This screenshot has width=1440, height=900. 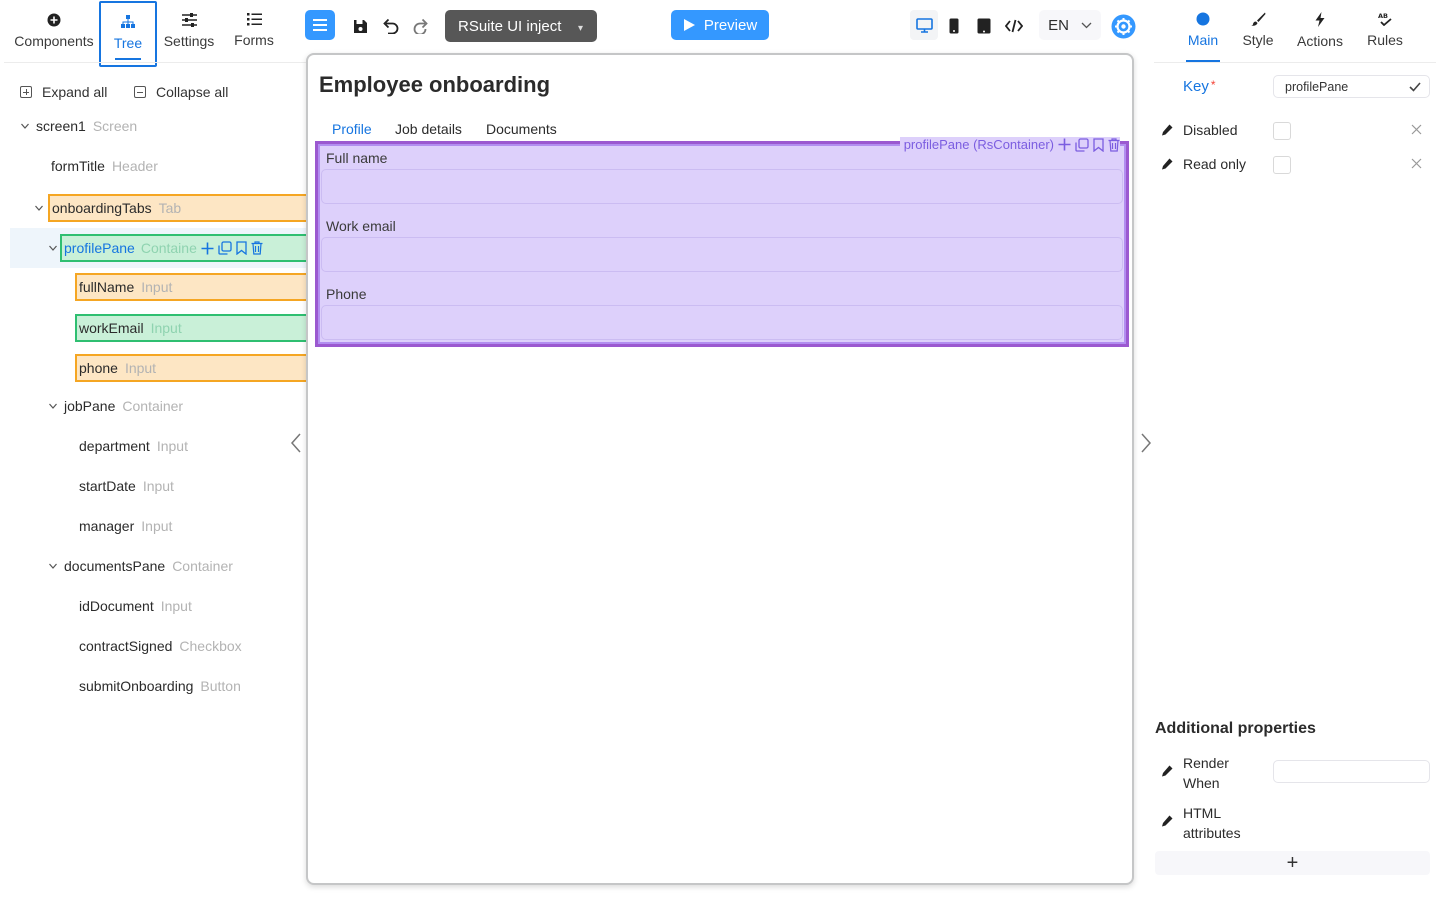 I want to click on tree-node-profilepane: profilePane Containe, so click(x=181, y=248).